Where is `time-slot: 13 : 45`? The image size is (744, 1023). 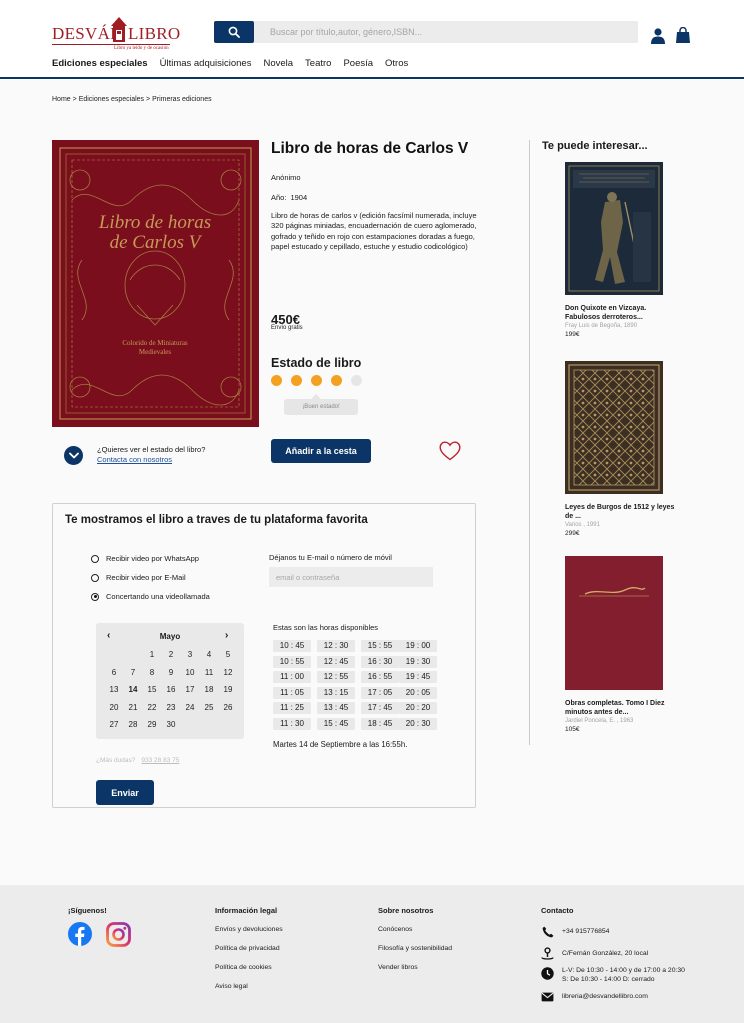 time-slot: 13 : 45 is located at coordinates (336, 708).